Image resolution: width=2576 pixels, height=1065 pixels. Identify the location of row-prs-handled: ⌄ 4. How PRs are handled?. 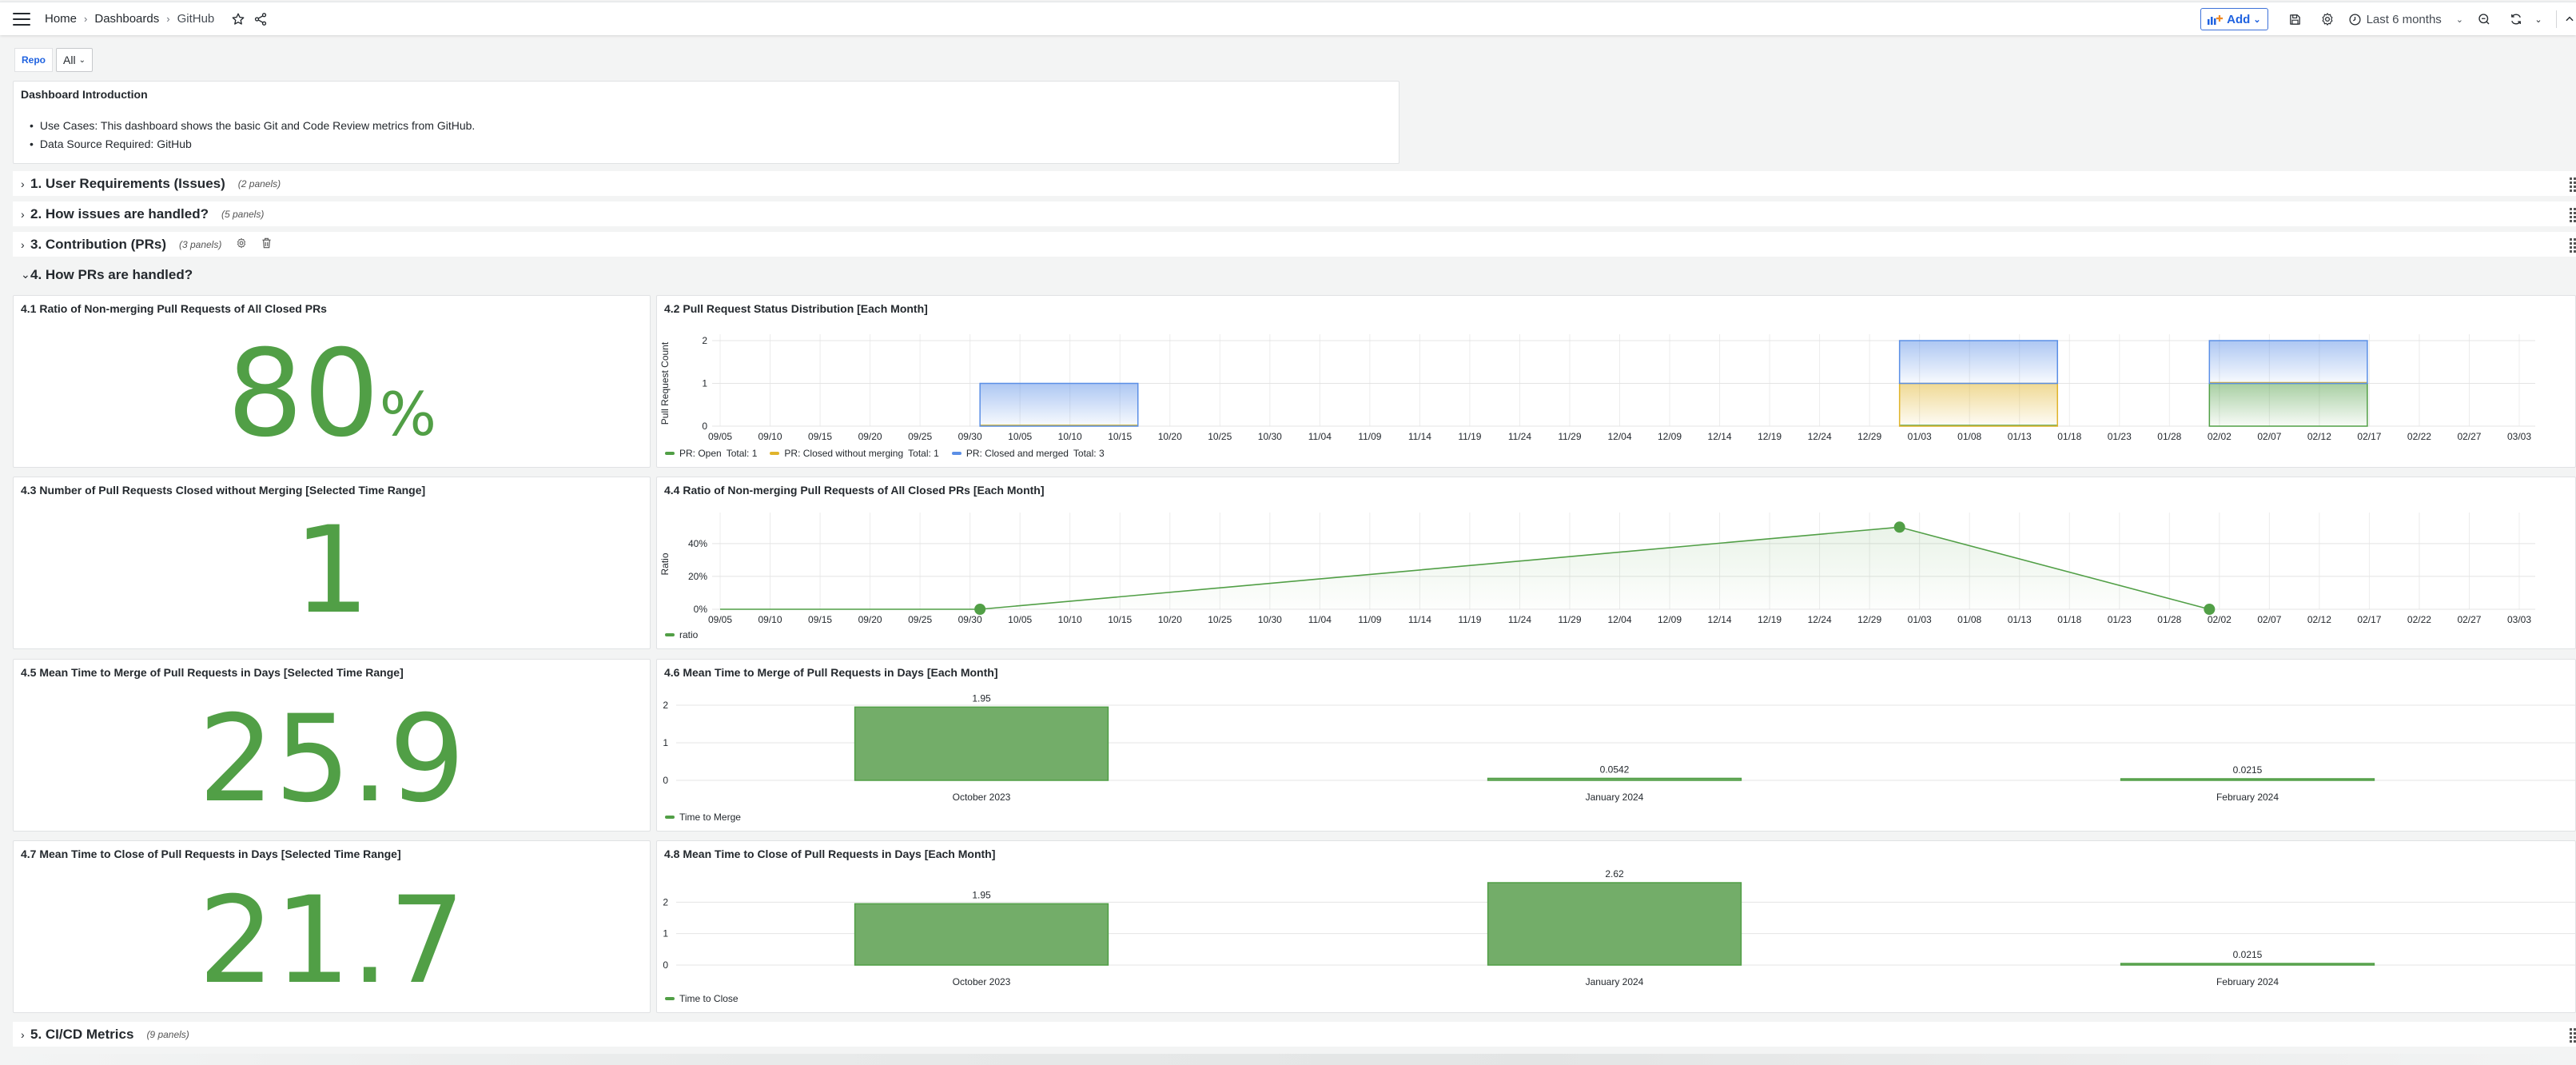
(1294, 275).